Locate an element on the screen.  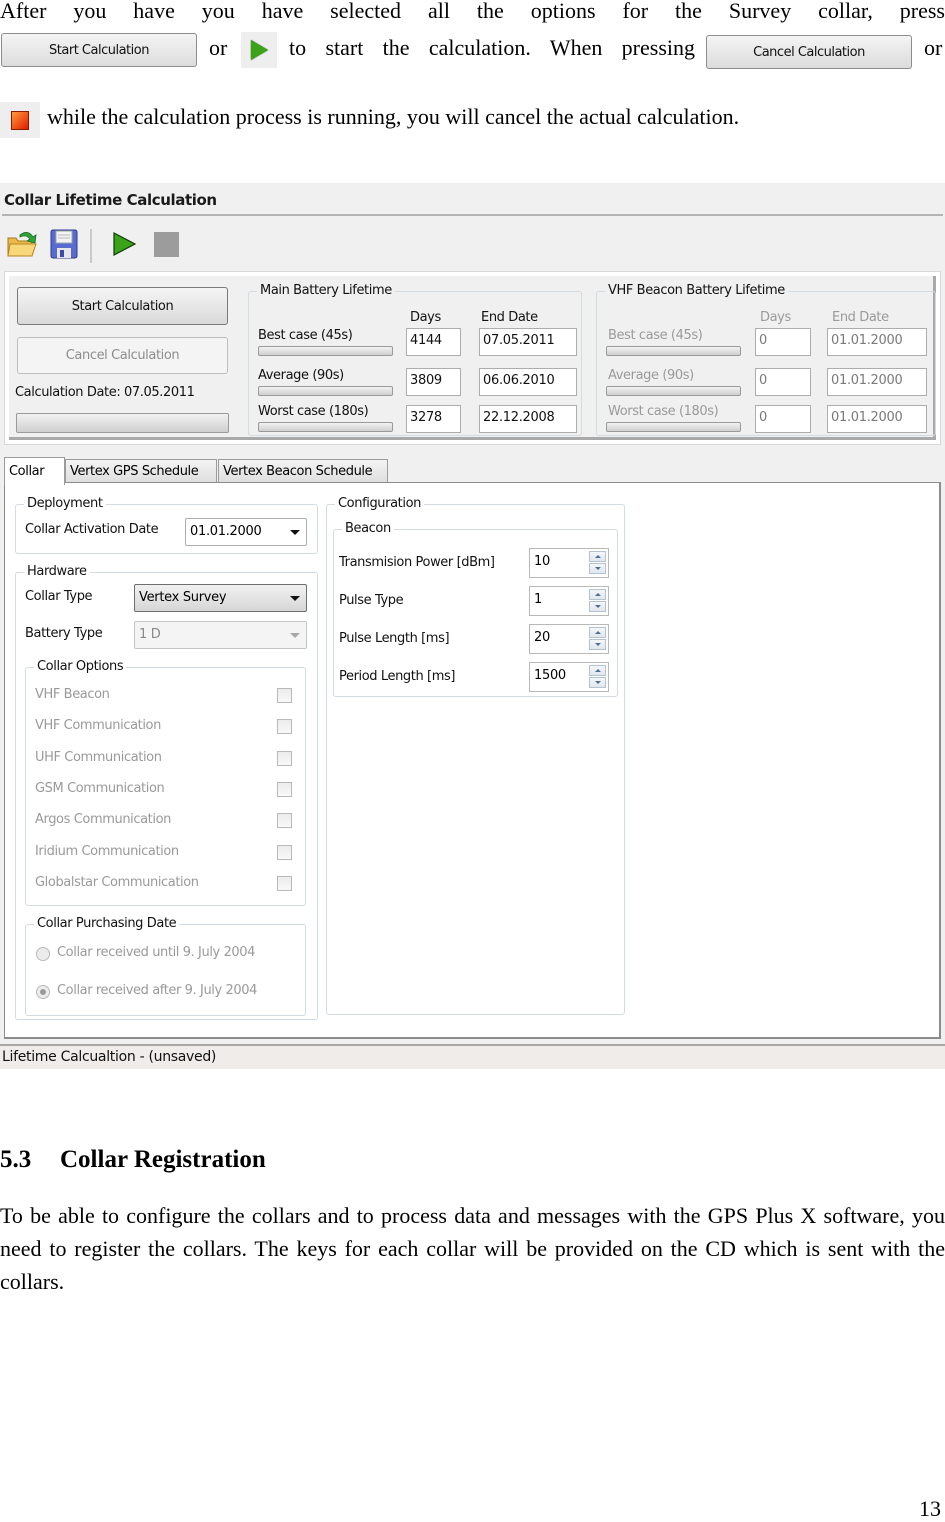
average-label: Average (90s) is located at coordinates (301, 375).